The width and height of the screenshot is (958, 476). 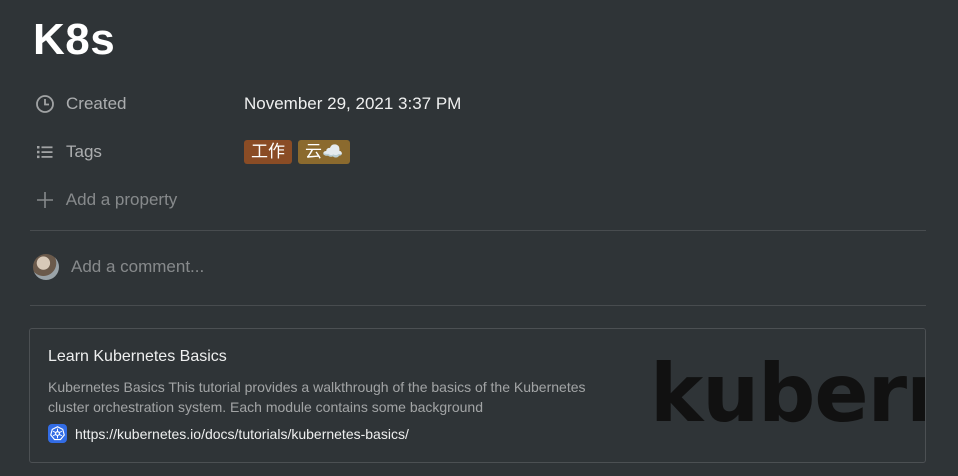 I want to click on tag-work: 工作, so click(x=268, y=152).